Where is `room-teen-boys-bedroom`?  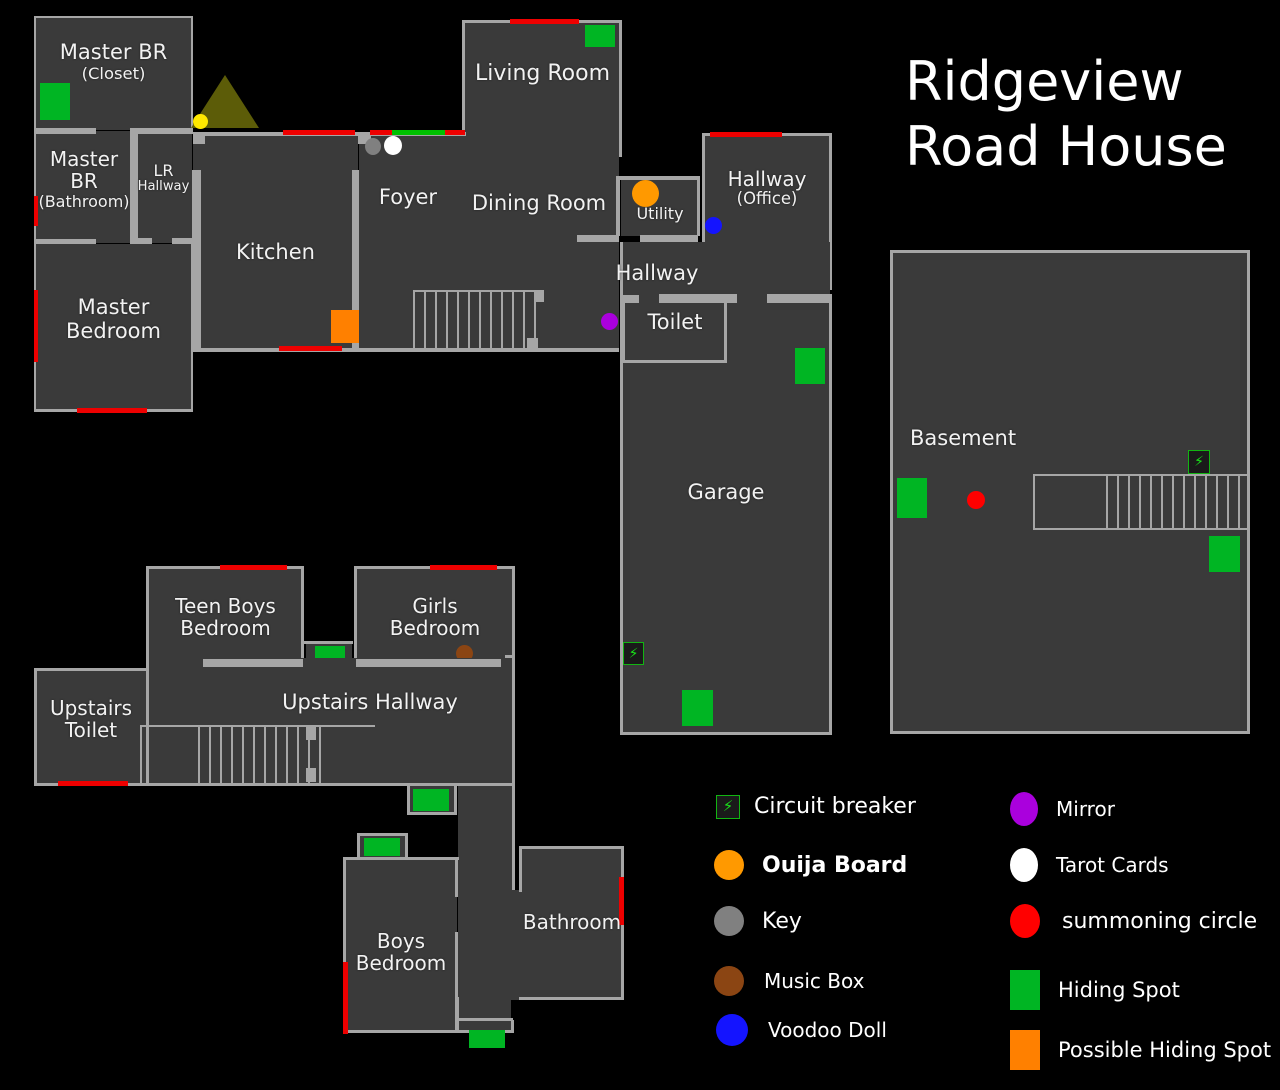
room-teen-boys-bedroom is located at coordinates (225, 613).